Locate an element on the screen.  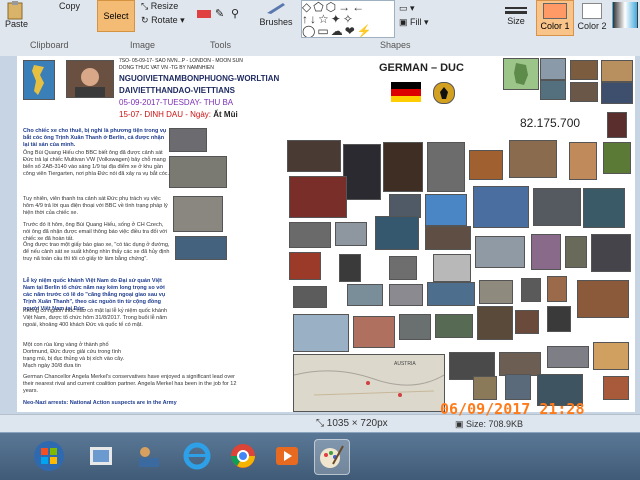
man-photo is located at coordinates (350, 268).